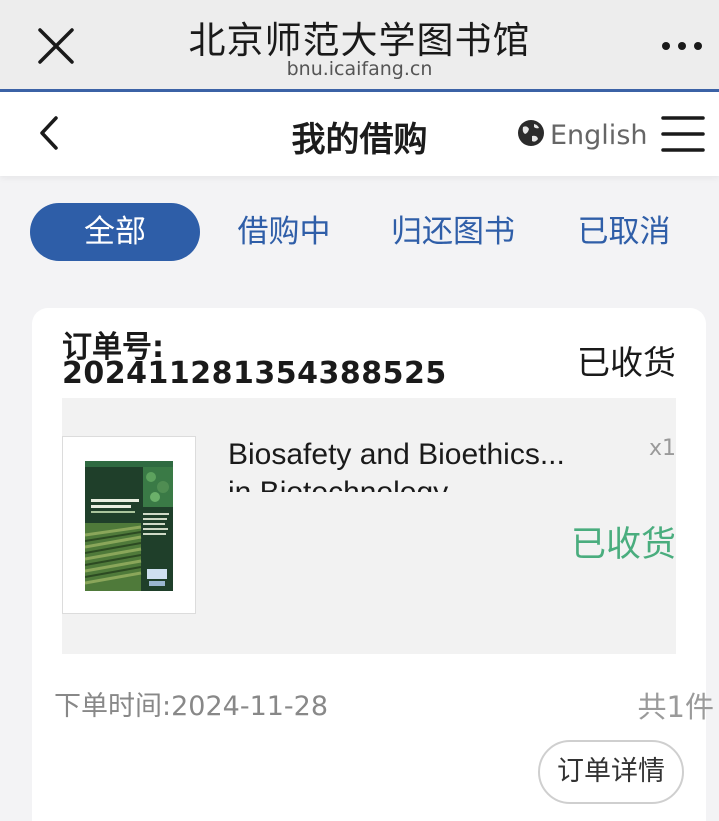  I want to click on globe-icon, so click(531, 135).